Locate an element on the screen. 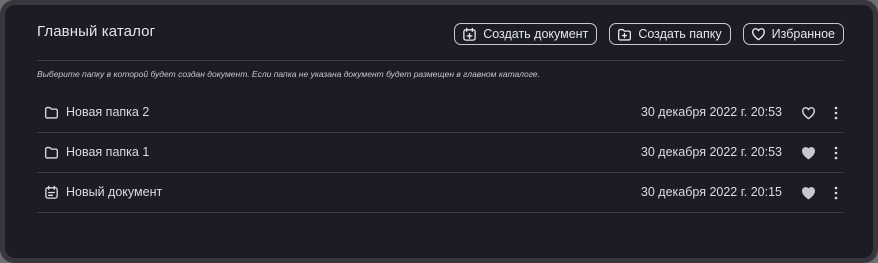 The image size is (878, 263). item-name: Новый документ is located at coordinates (114, 192).